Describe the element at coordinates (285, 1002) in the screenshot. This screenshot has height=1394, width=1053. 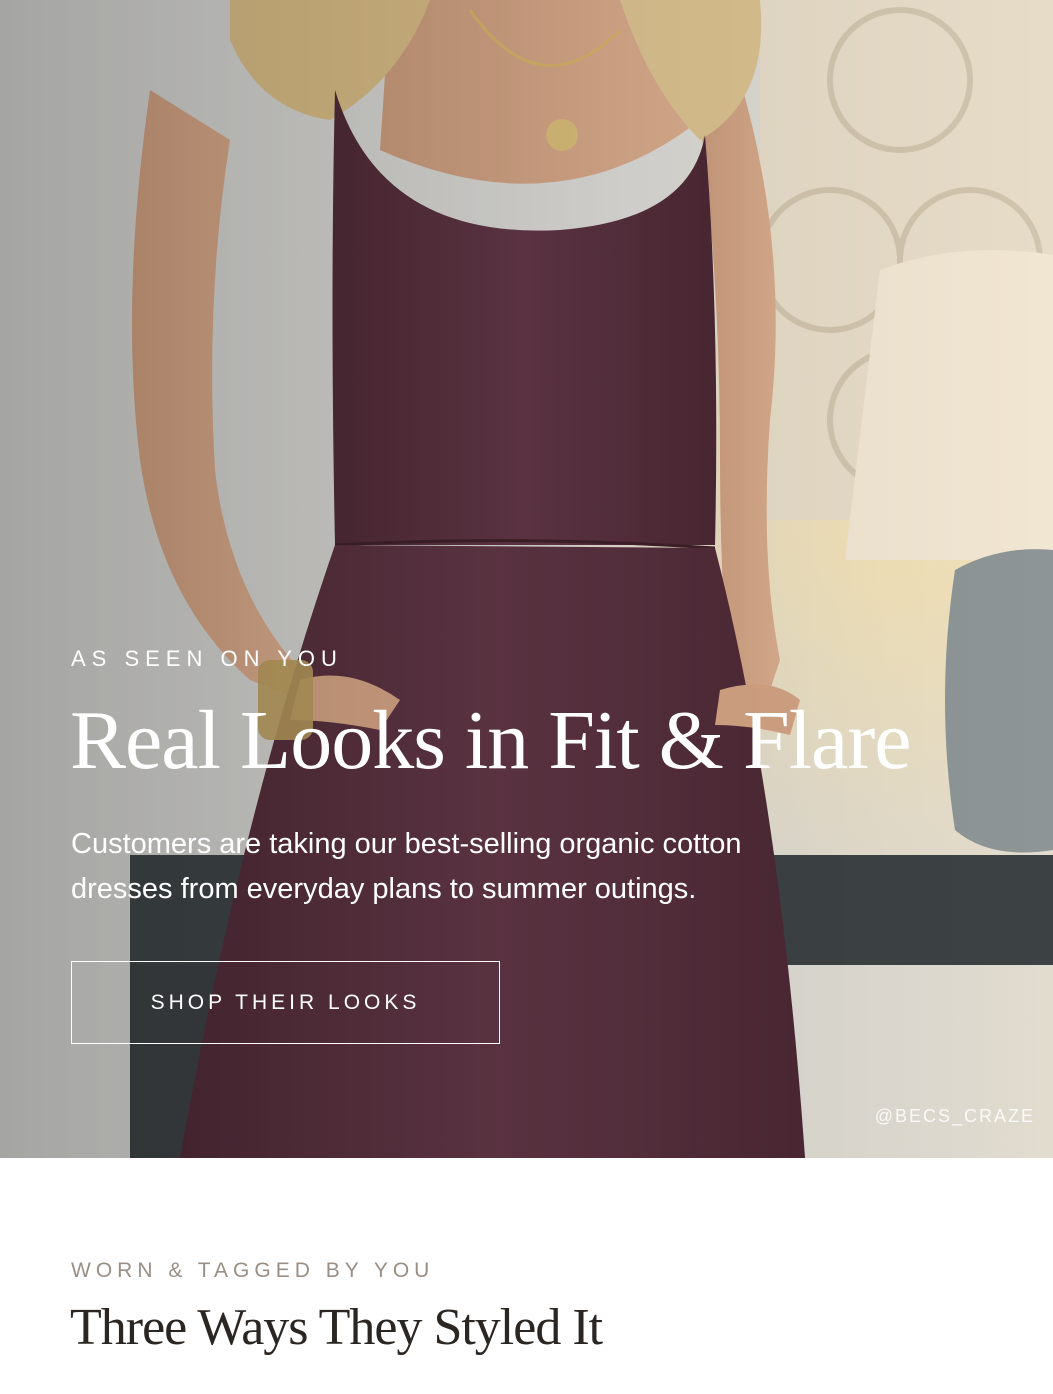
I see `shop-their-looks-button: SHOP THEIR LOOKS` at that location.